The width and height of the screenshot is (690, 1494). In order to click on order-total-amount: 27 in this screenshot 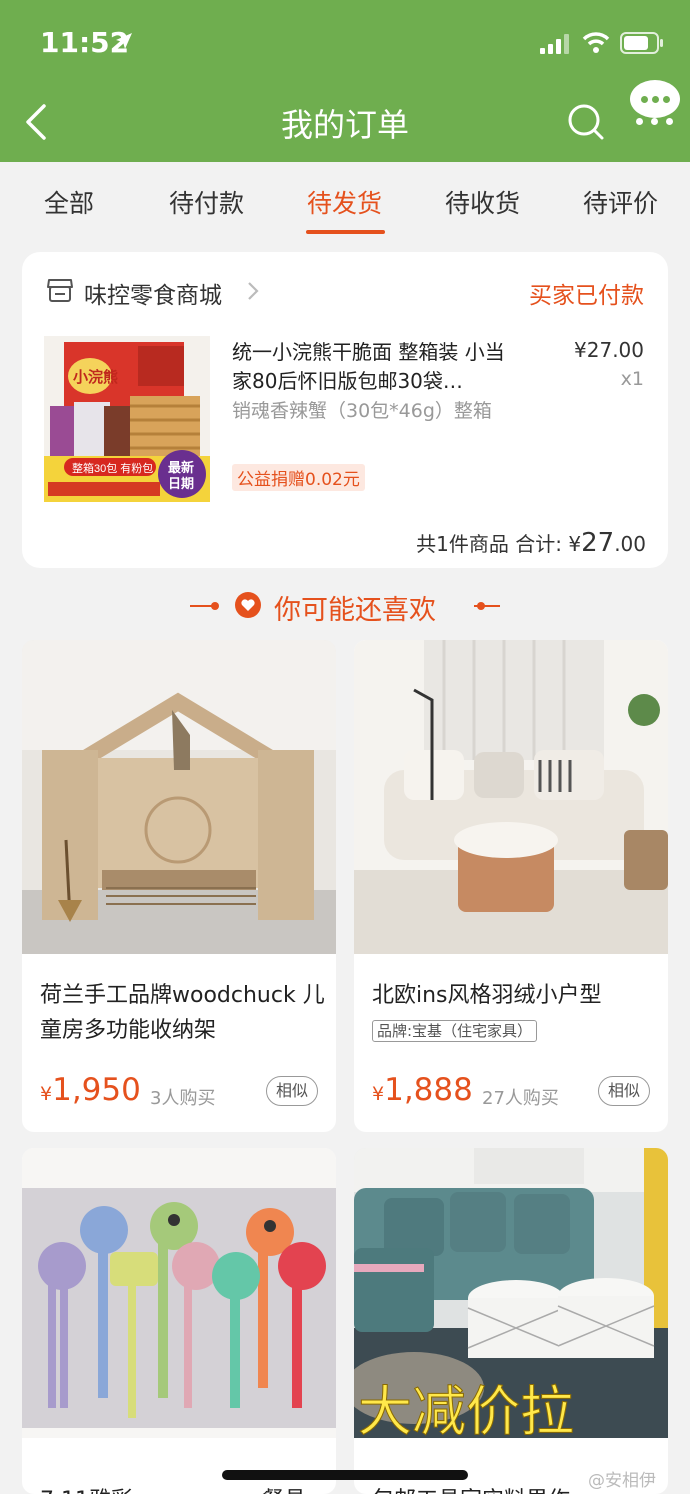, I will do `click(598, 543)`.